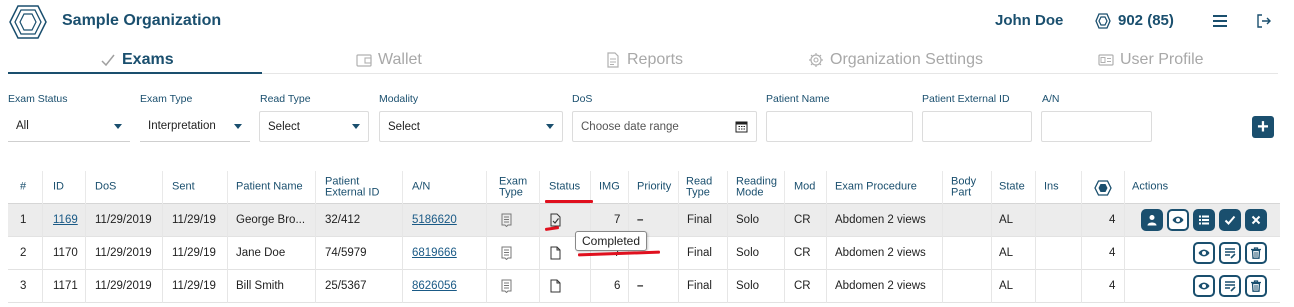 The height and width of the screenshot is (307, 1294). What do you see at coordinates (195, 126) in the screenshot?
I see `exam-type-select: Interpretation` at bounding box center [195, 126].